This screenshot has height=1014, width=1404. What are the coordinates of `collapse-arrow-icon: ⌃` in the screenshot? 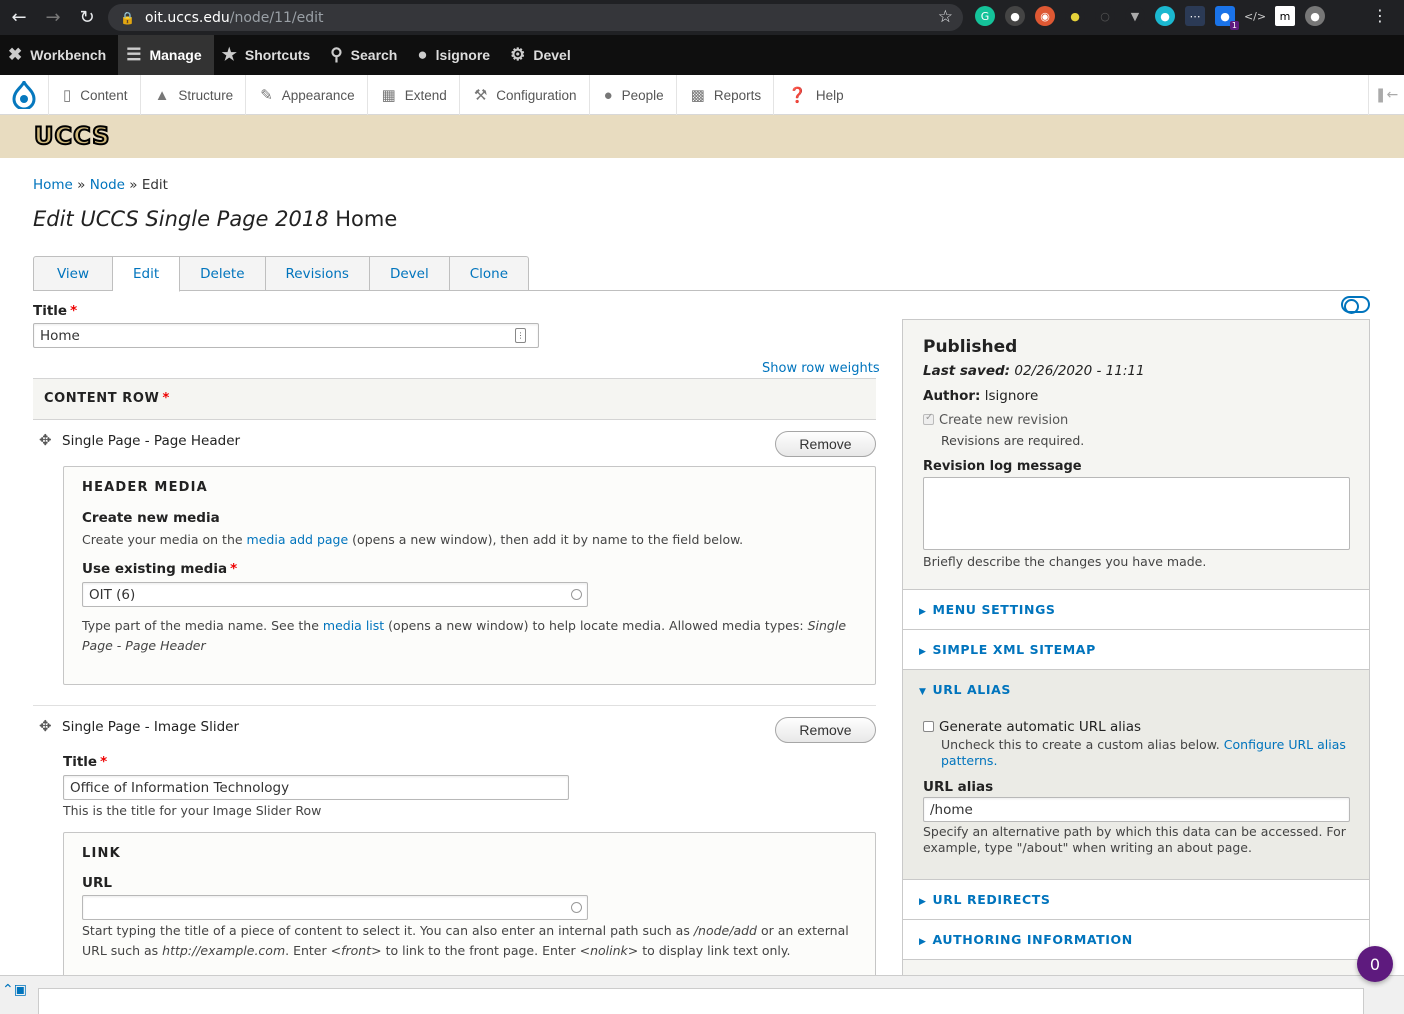 It's located at (8, 990).